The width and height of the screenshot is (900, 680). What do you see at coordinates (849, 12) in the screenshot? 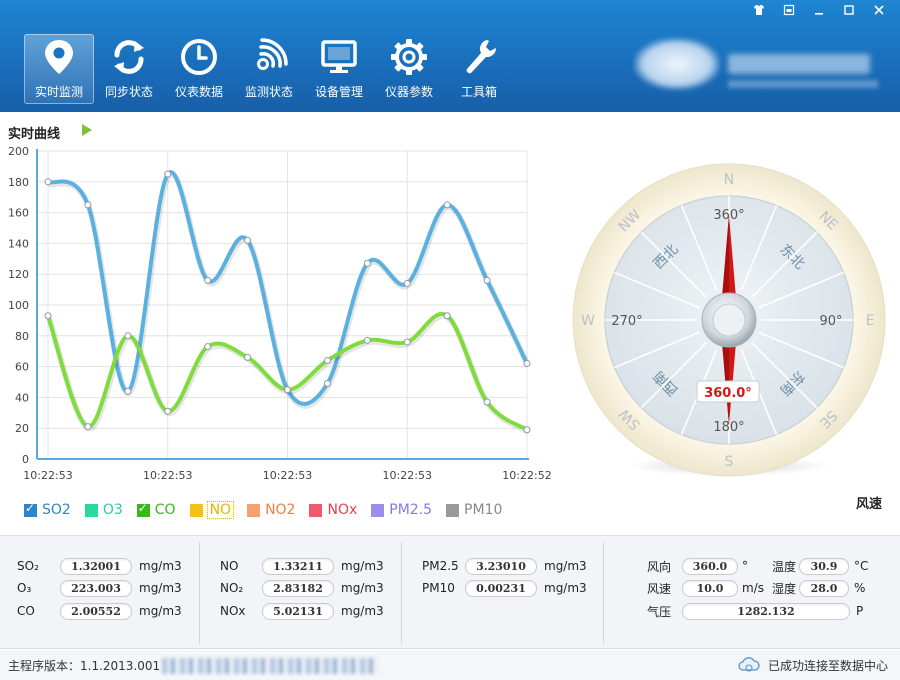
I see `maximize-button` at bounding box center [849, 12].